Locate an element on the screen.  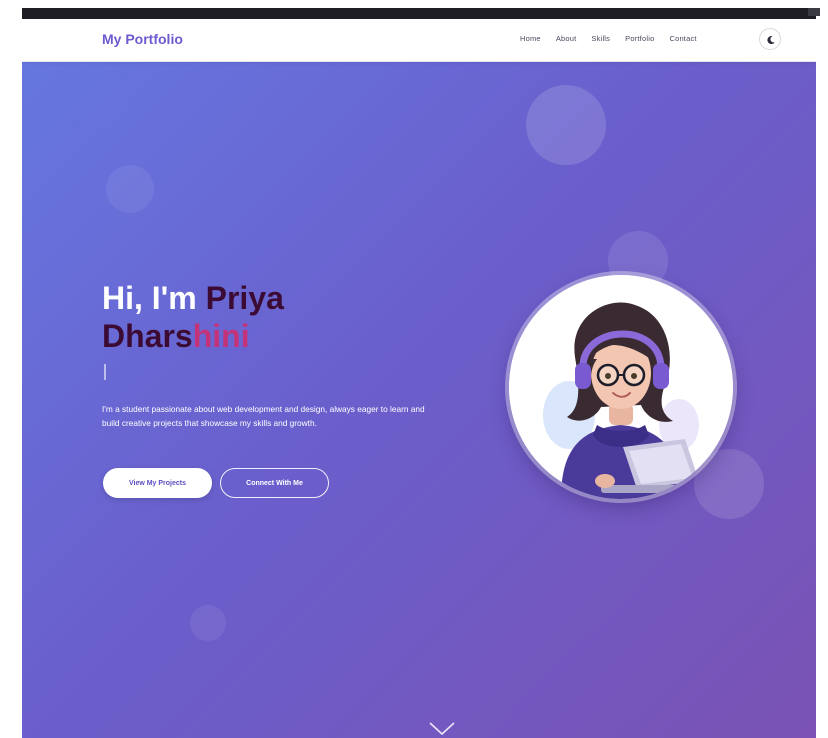
nav-link-contact: Contact is located at coordinates (682, 38).